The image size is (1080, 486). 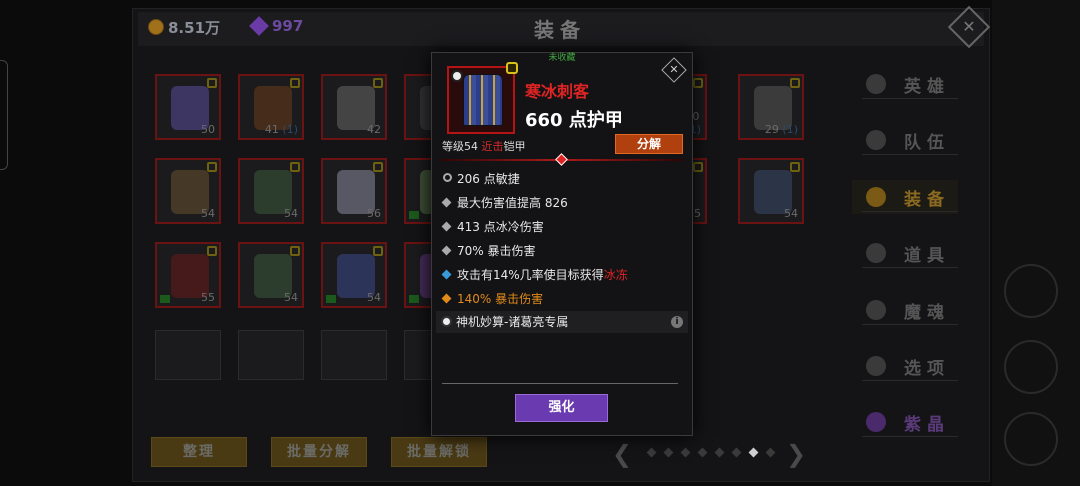 What do you see at coordinates (271, 107) in the screenshot?
I see `equipment-slot: 41 (1)` at bounding box center [271, 107].